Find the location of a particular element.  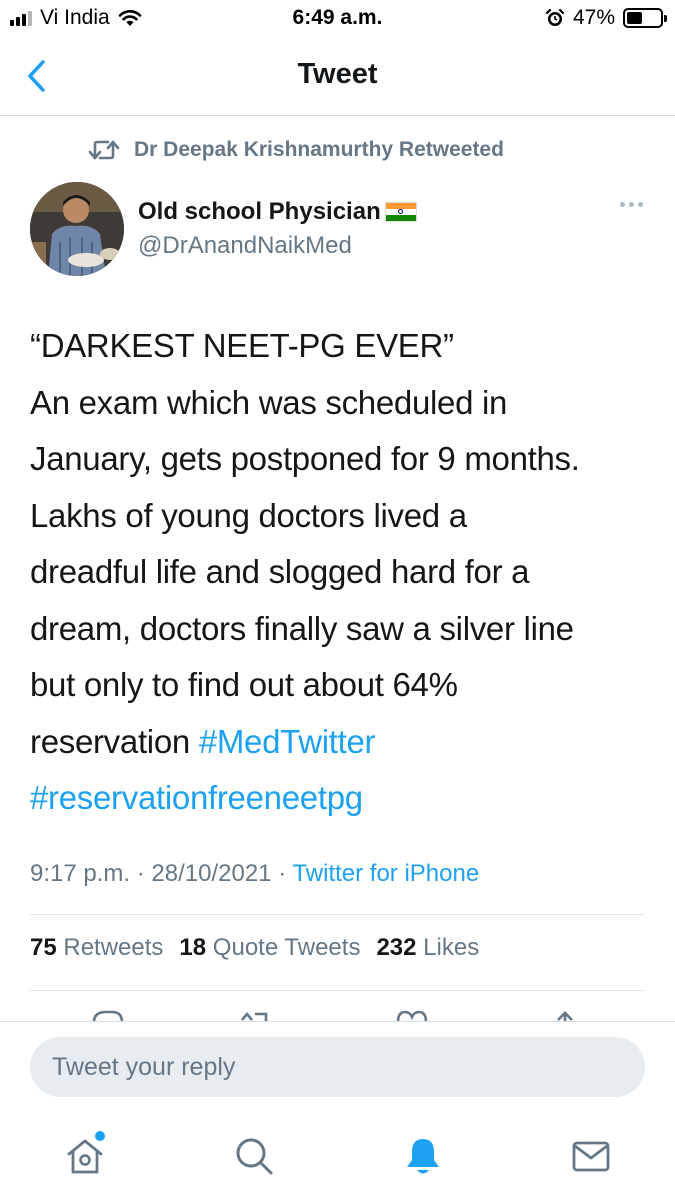

tab-notifications is located at coordinates (423, 1156).